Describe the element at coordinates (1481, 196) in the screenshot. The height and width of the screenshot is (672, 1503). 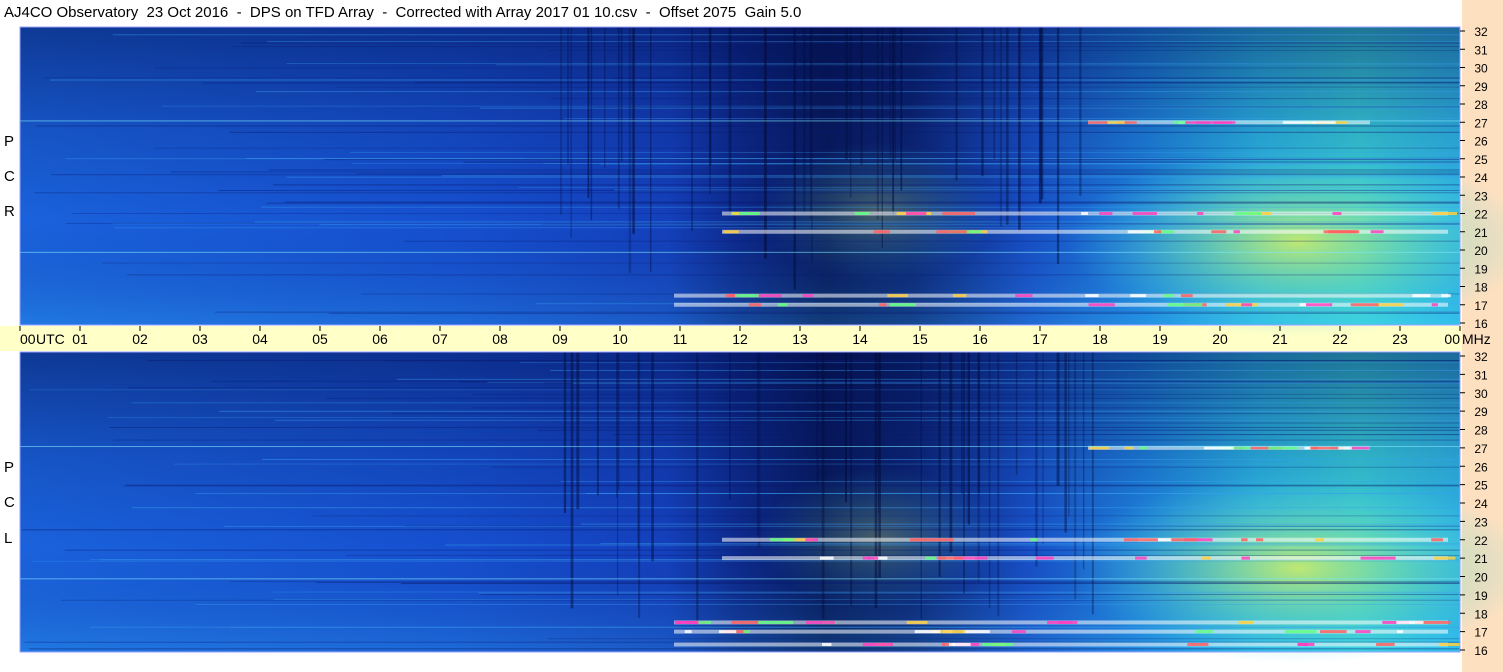
I see `frequency-tick-label: 23` at that location.